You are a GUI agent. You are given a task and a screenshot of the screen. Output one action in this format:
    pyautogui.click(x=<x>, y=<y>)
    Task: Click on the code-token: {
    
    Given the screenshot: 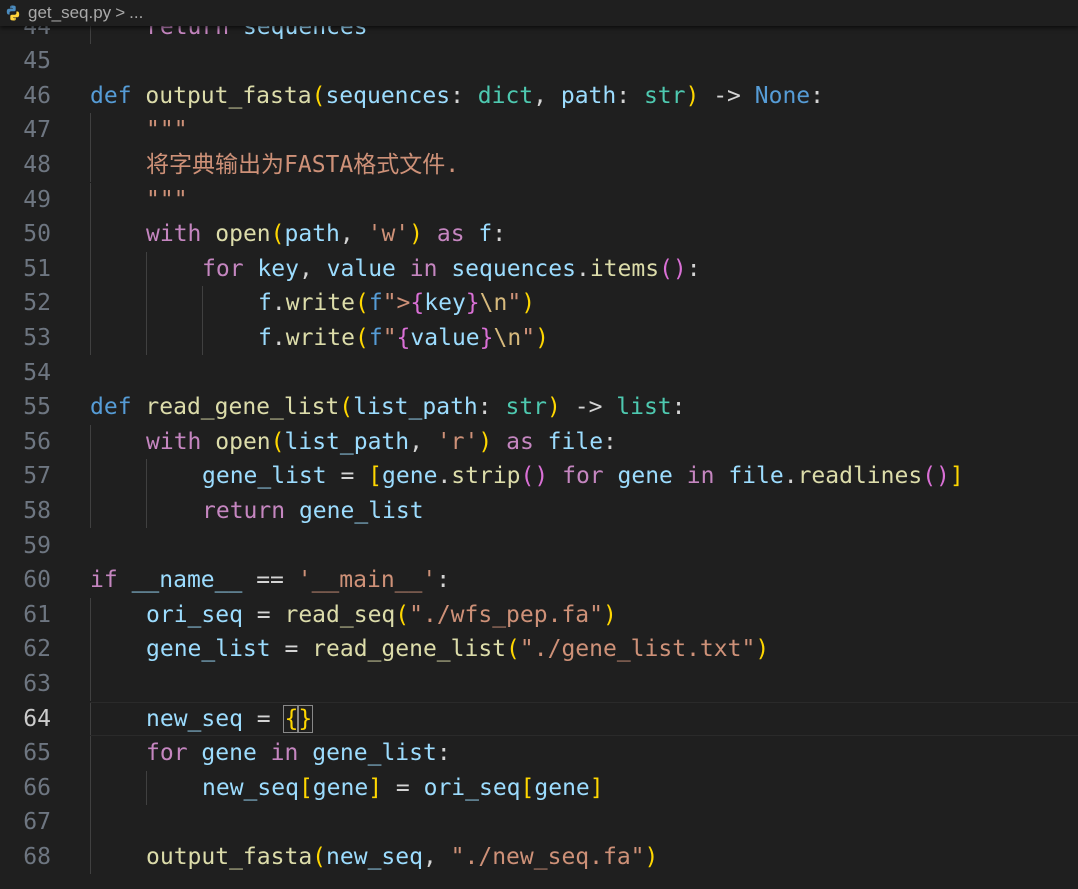 What is the action you would take?
    pyautogui.click(x=417, y=303)
    